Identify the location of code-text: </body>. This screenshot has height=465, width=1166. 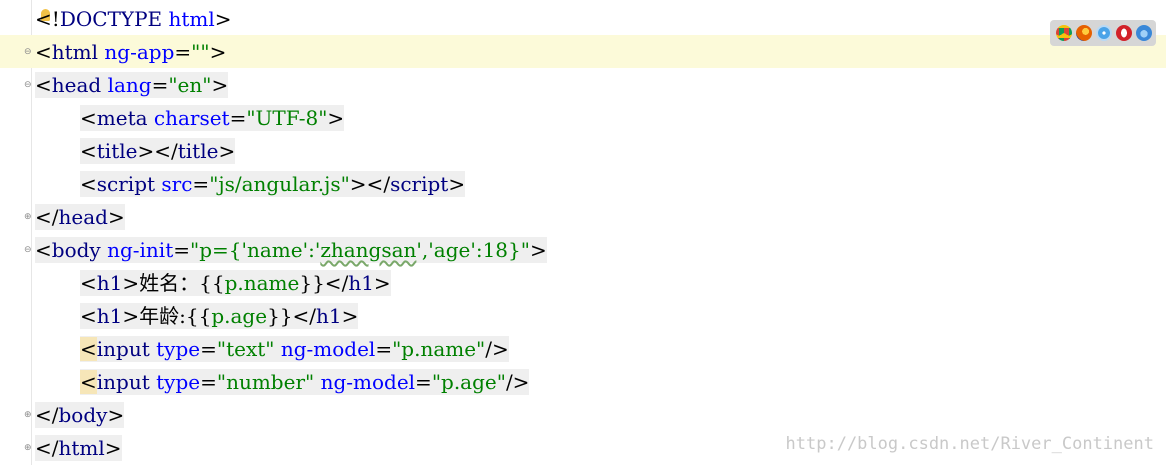
(80, 415).